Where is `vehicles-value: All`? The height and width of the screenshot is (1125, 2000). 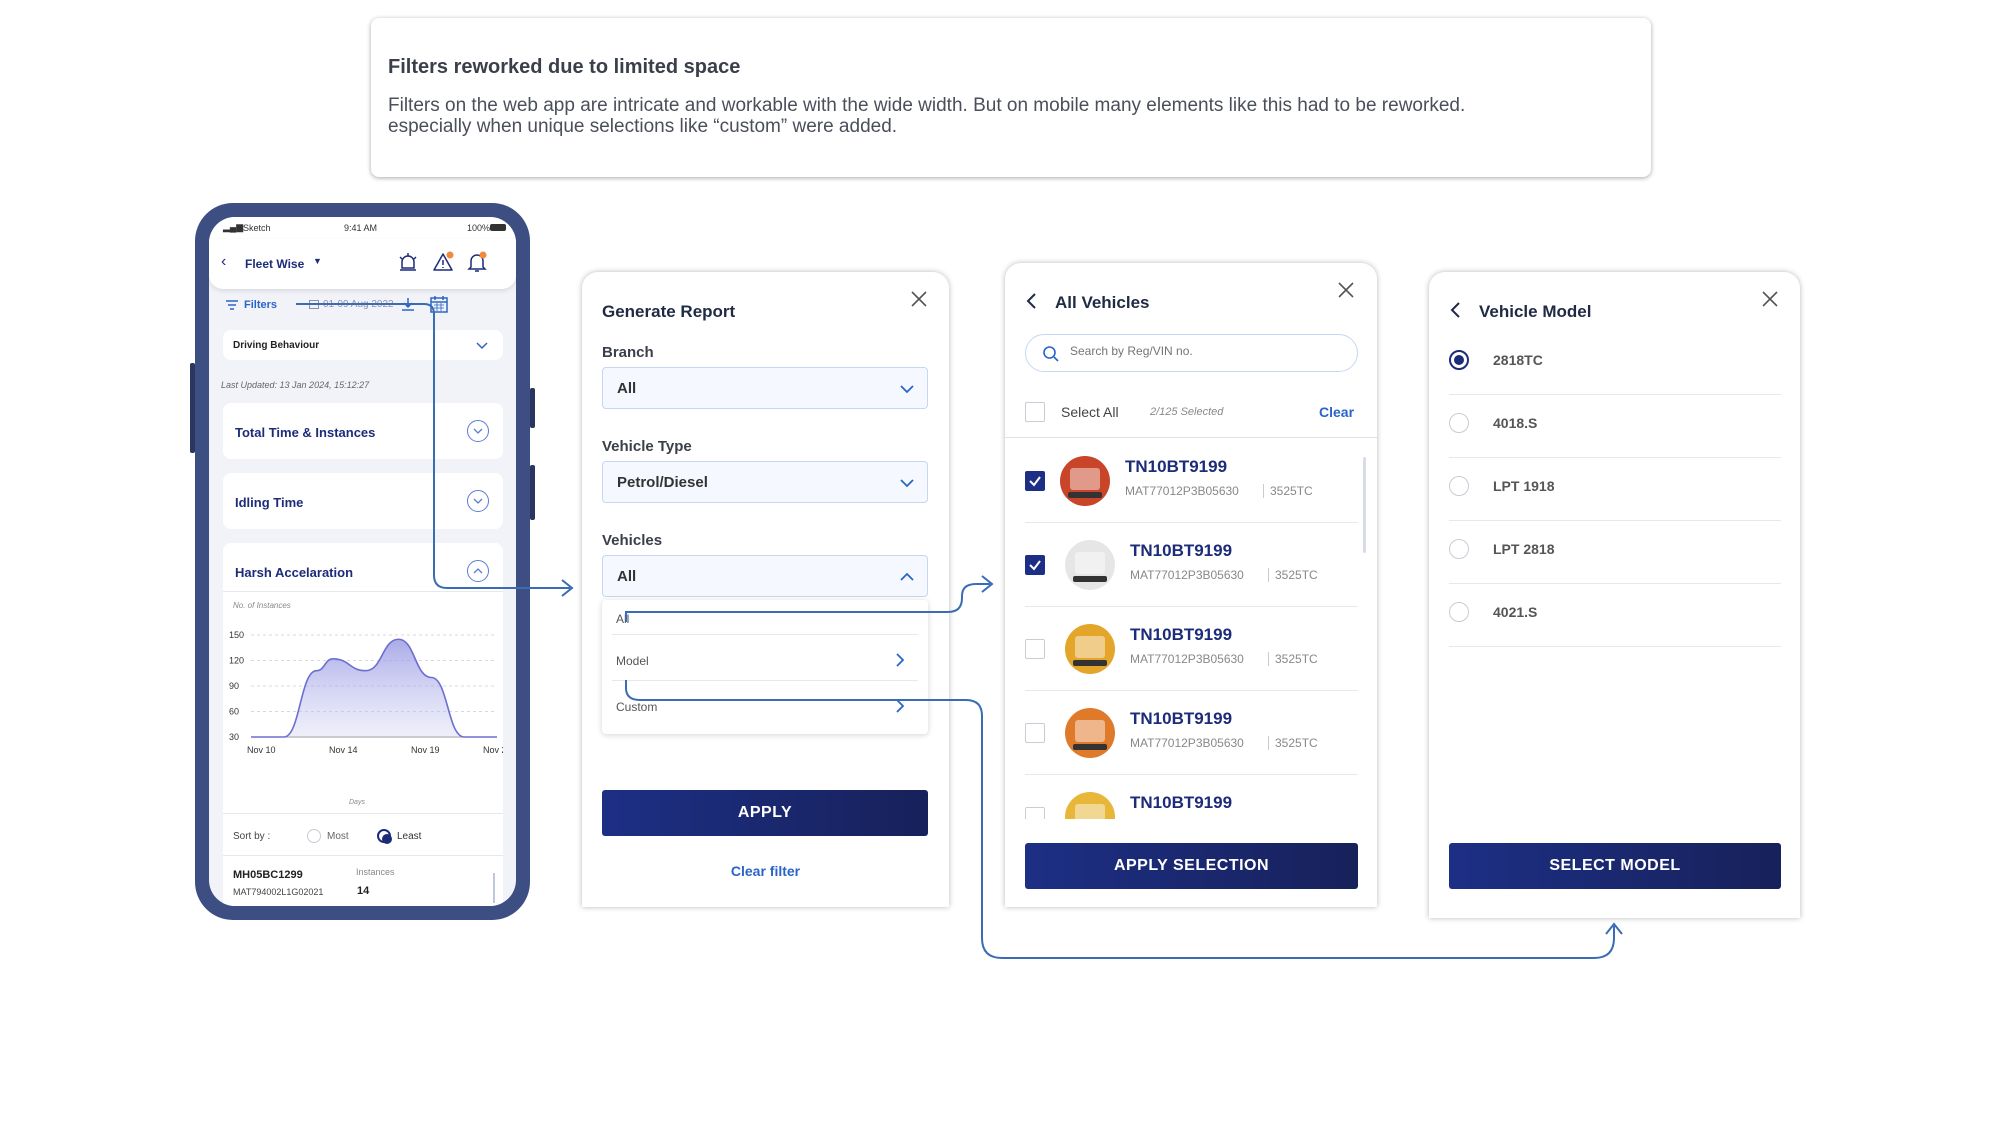
vehicles-value: All is located at coordinates (627, 576).